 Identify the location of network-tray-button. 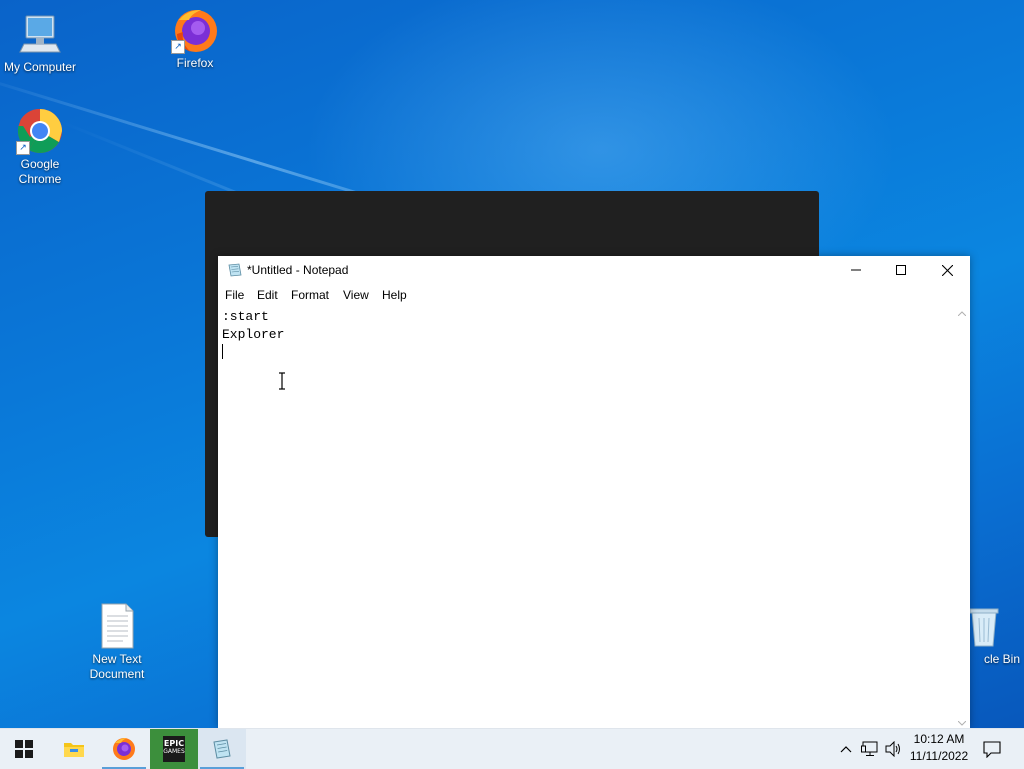
(870, 749).